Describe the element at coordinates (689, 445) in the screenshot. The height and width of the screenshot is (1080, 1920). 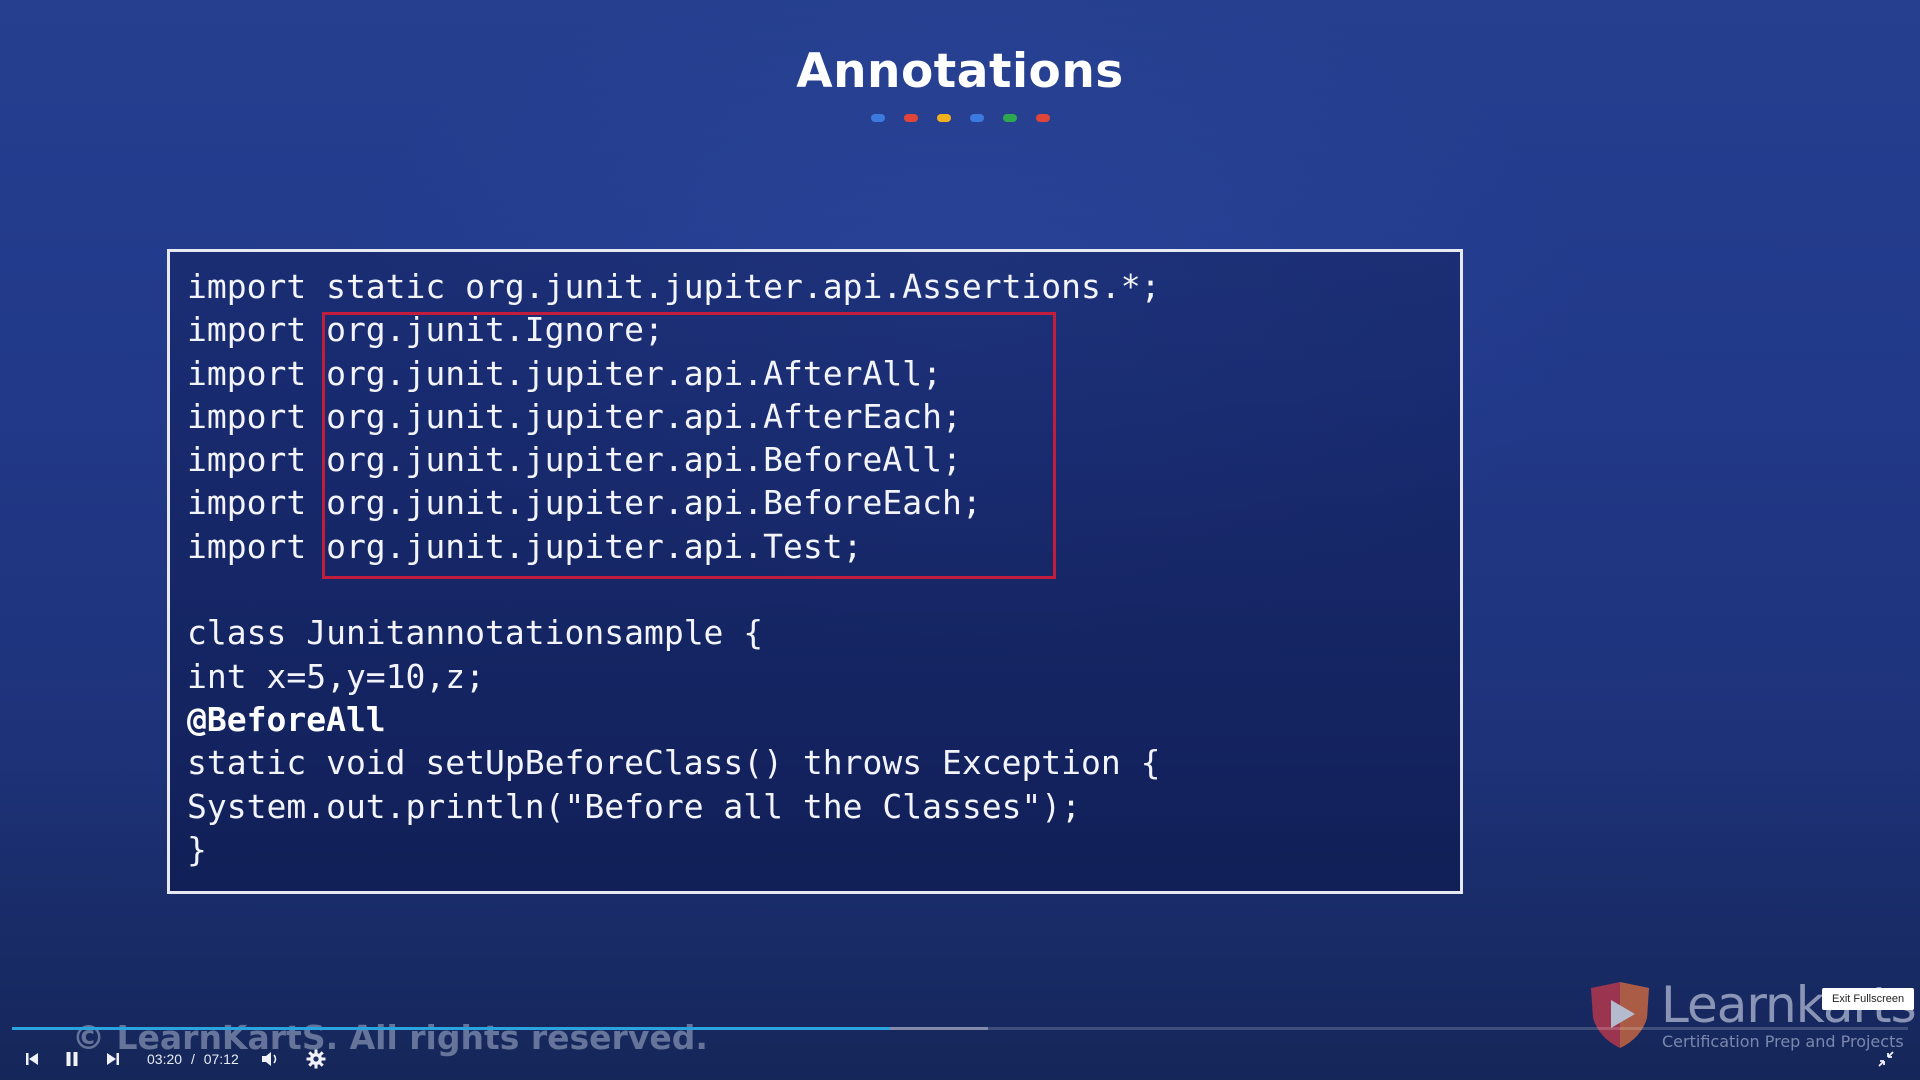
I see `imports-highlight-box` at that location.